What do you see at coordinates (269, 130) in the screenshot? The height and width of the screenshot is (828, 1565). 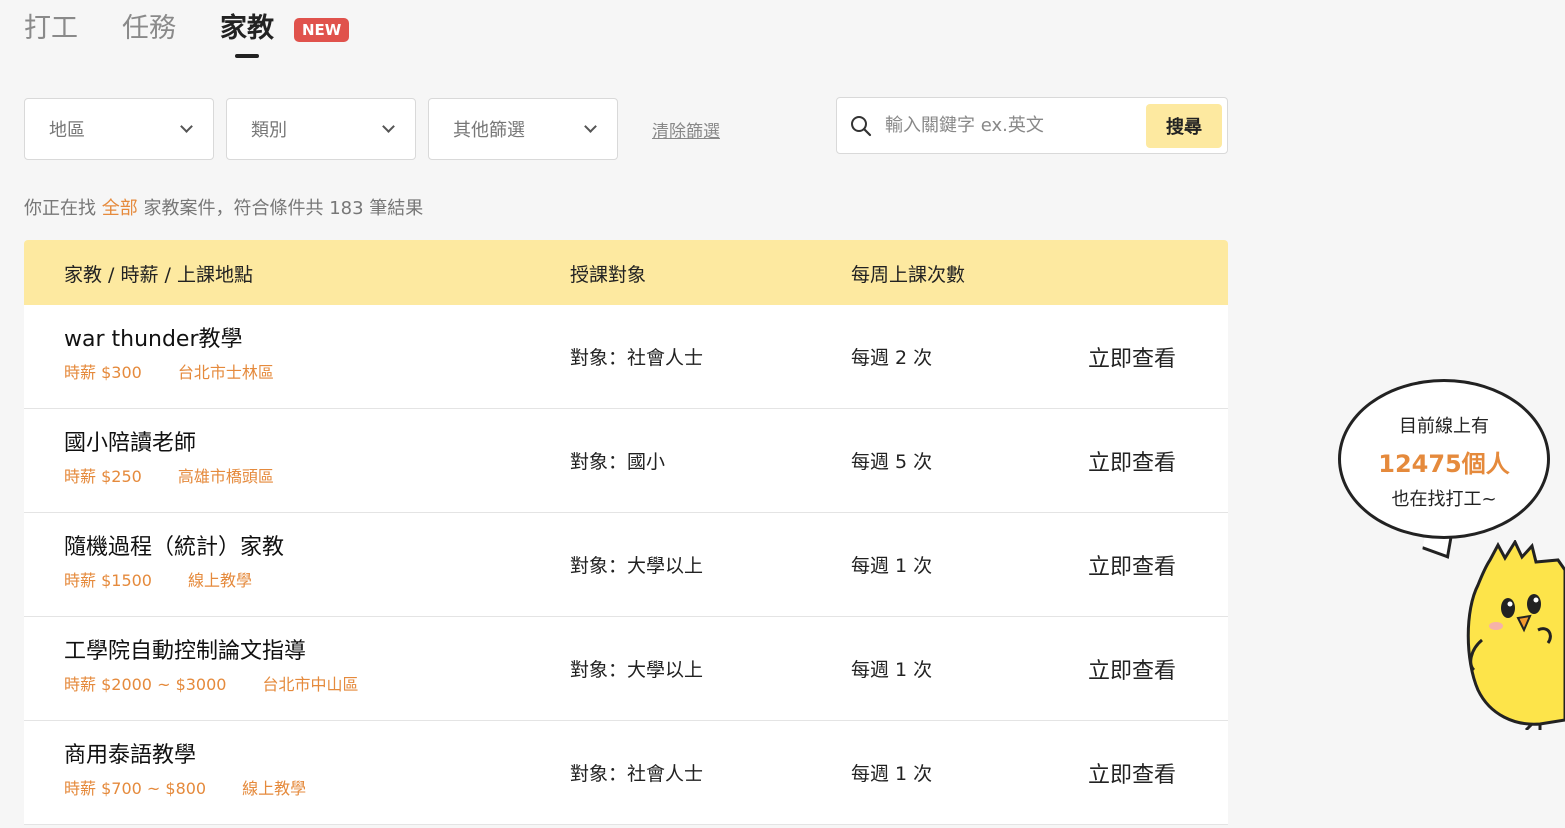 I see `category-dropdown-label: 類別` at bounding box center [269, 130].